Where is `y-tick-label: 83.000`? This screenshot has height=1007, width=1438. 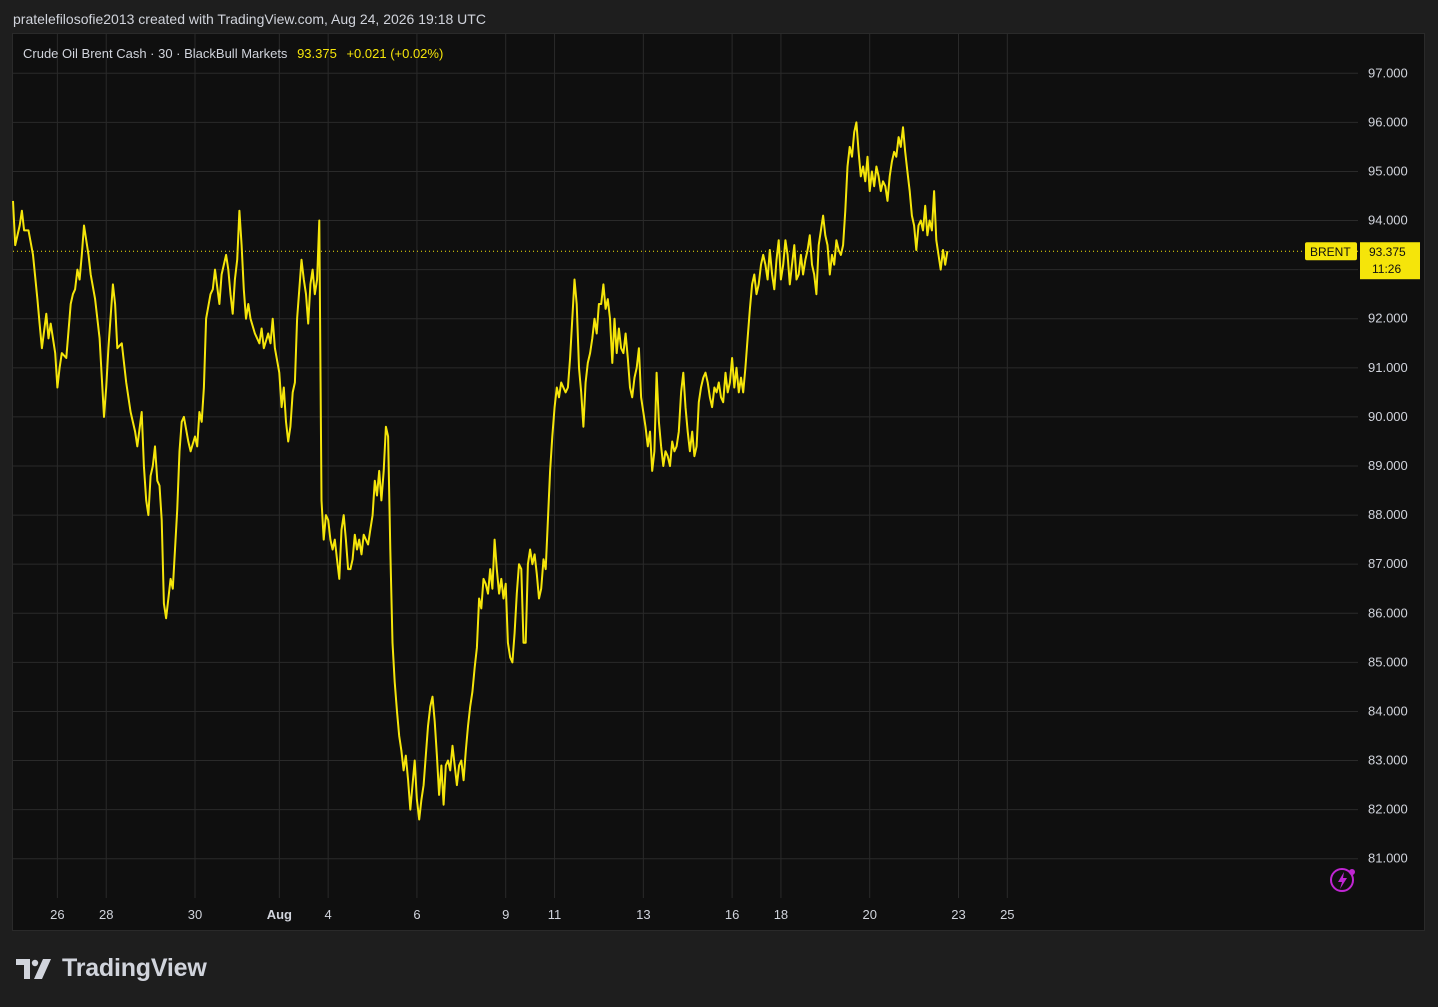 y-tick-label: 83.000 is located at coordinates (1388, 760).